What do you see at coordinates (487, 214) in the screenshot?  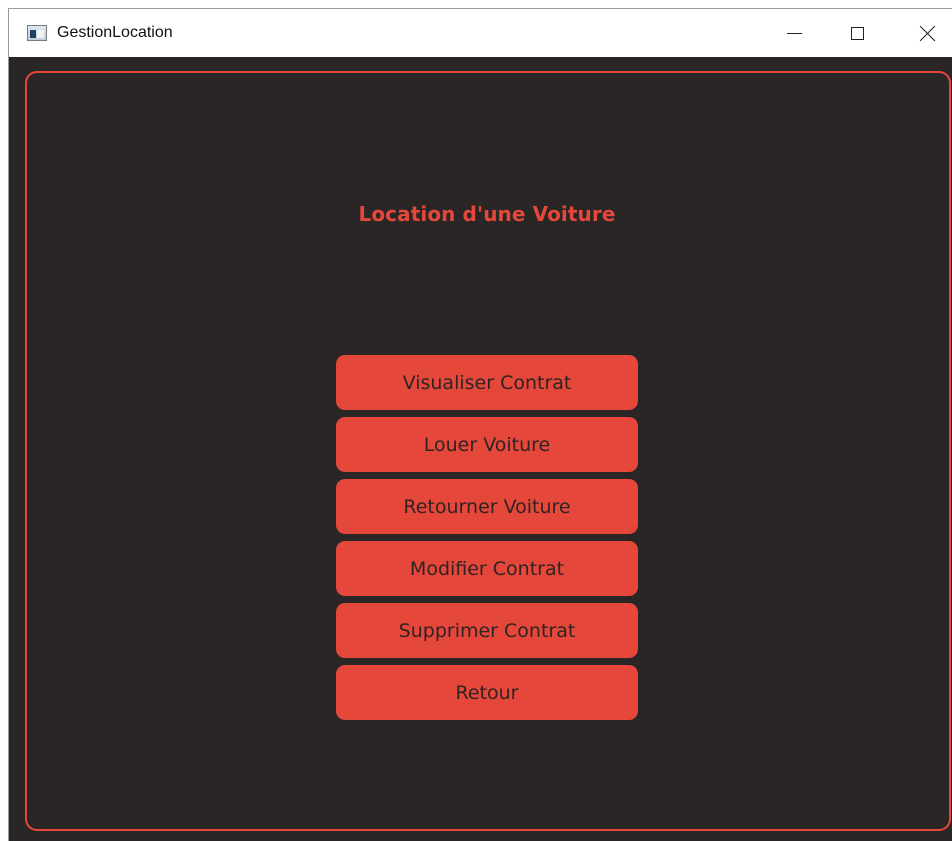 I see `page-title: Location d'une Voiture` at bounding box center [487, 214].